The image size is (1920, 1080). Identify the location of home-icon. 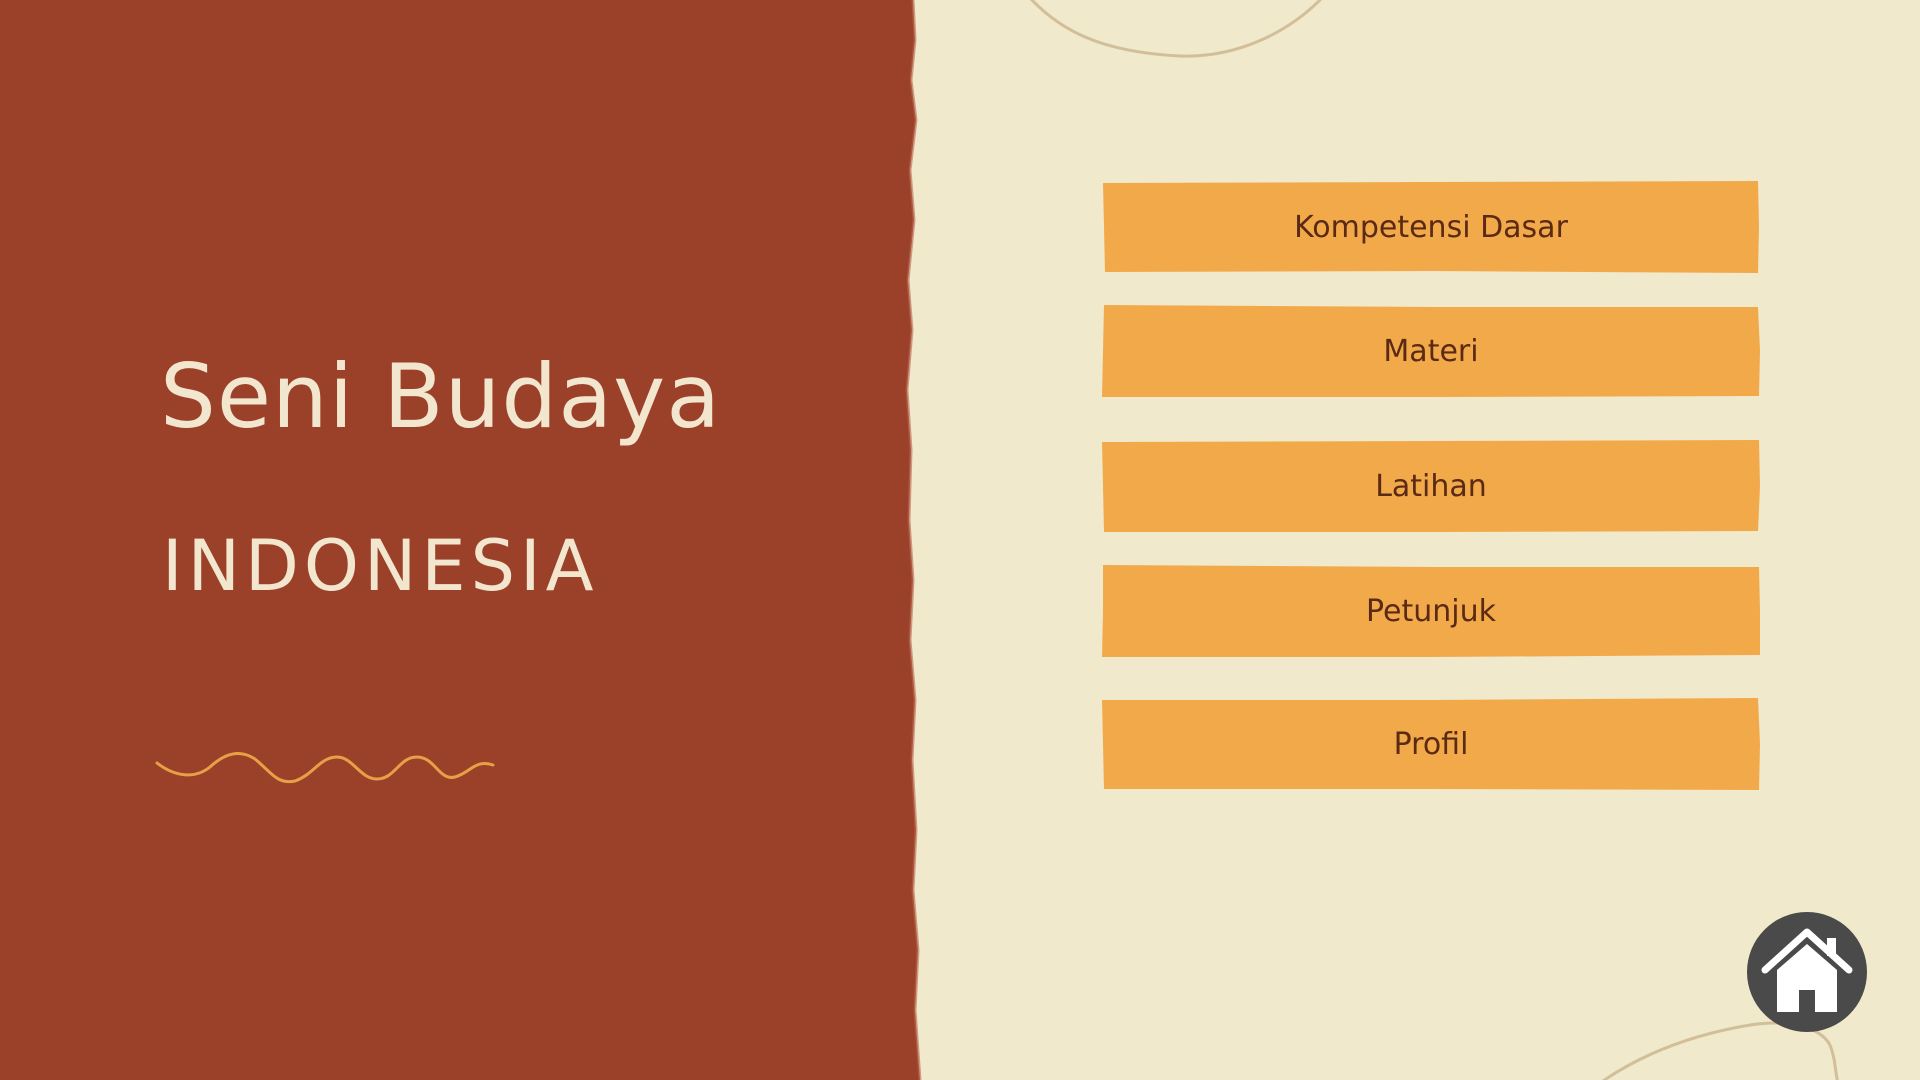
(1807, 970).